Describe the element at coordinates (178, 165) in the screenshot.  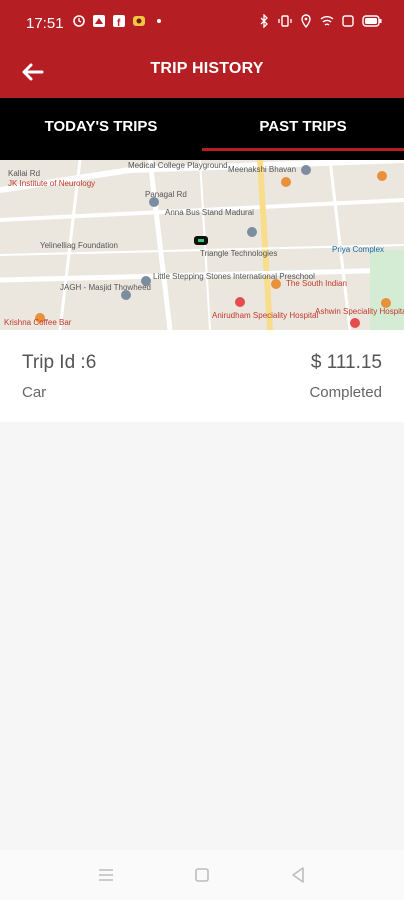
I see `map-label: Medical College Playground` at that location.